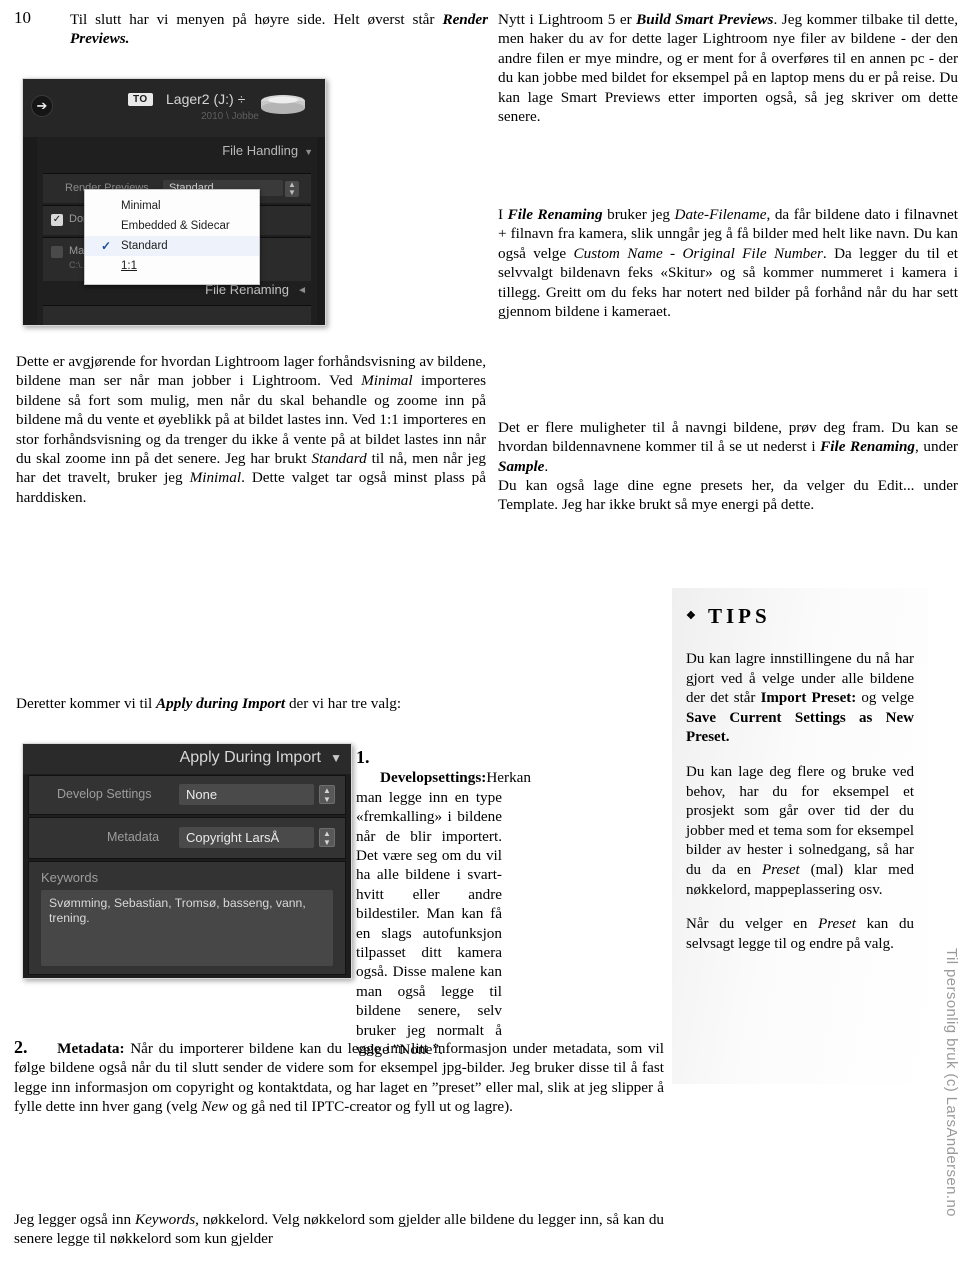 This screenshot has height=1284, width=960. I want to click on tips-p1-c: og velge, so click(885, 698).